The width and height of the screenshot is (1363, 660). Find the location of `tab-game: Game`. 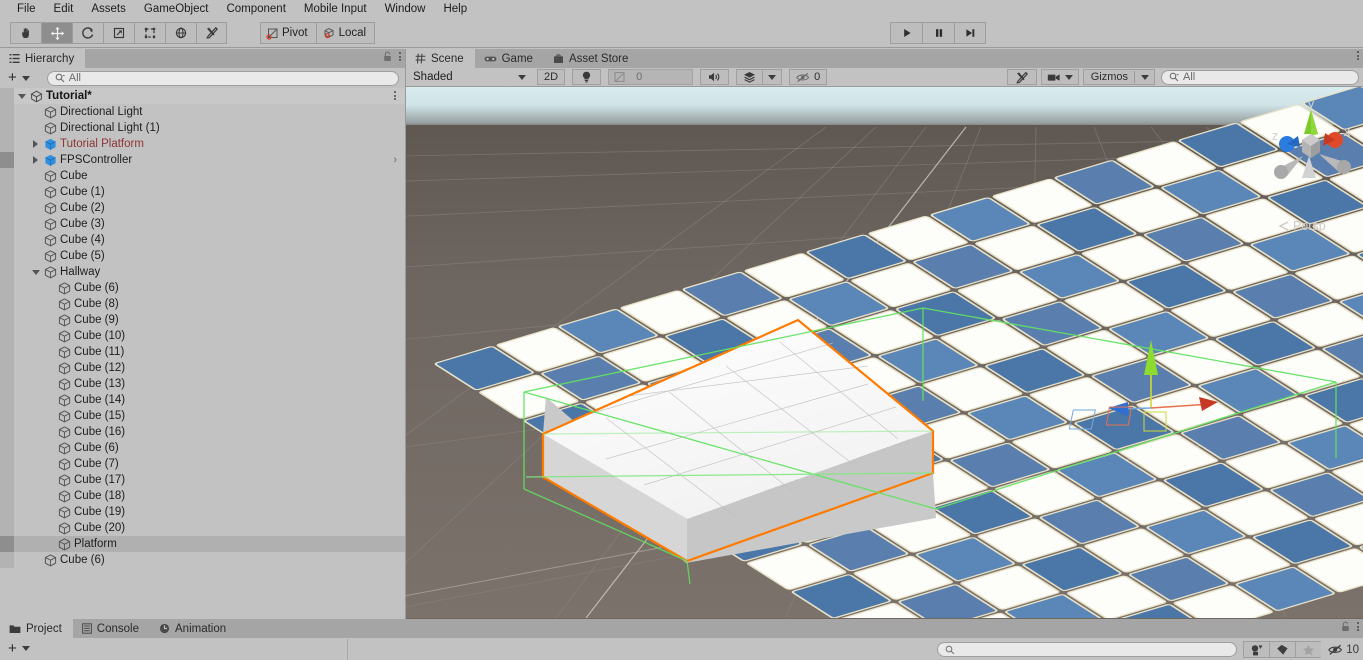

tab-game: Game is located at coordinates (509, 58).